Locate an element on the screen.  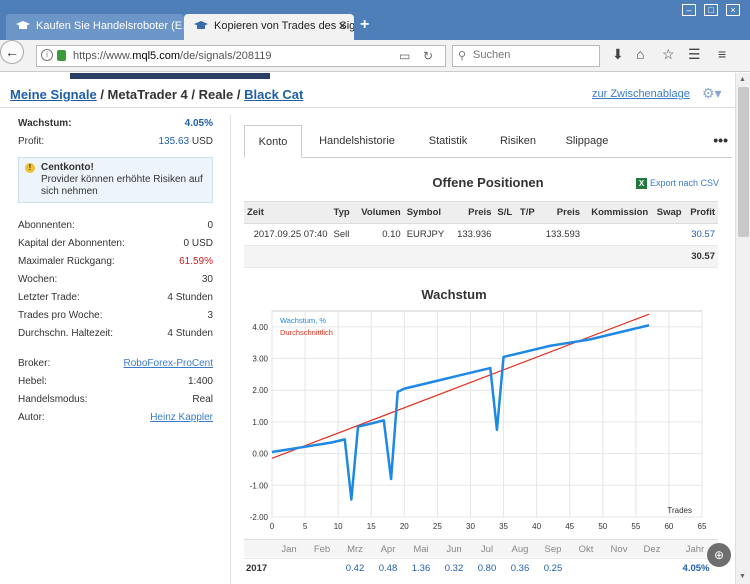
legend-average: Durchschnittlich is located at coordinates (306, 332).